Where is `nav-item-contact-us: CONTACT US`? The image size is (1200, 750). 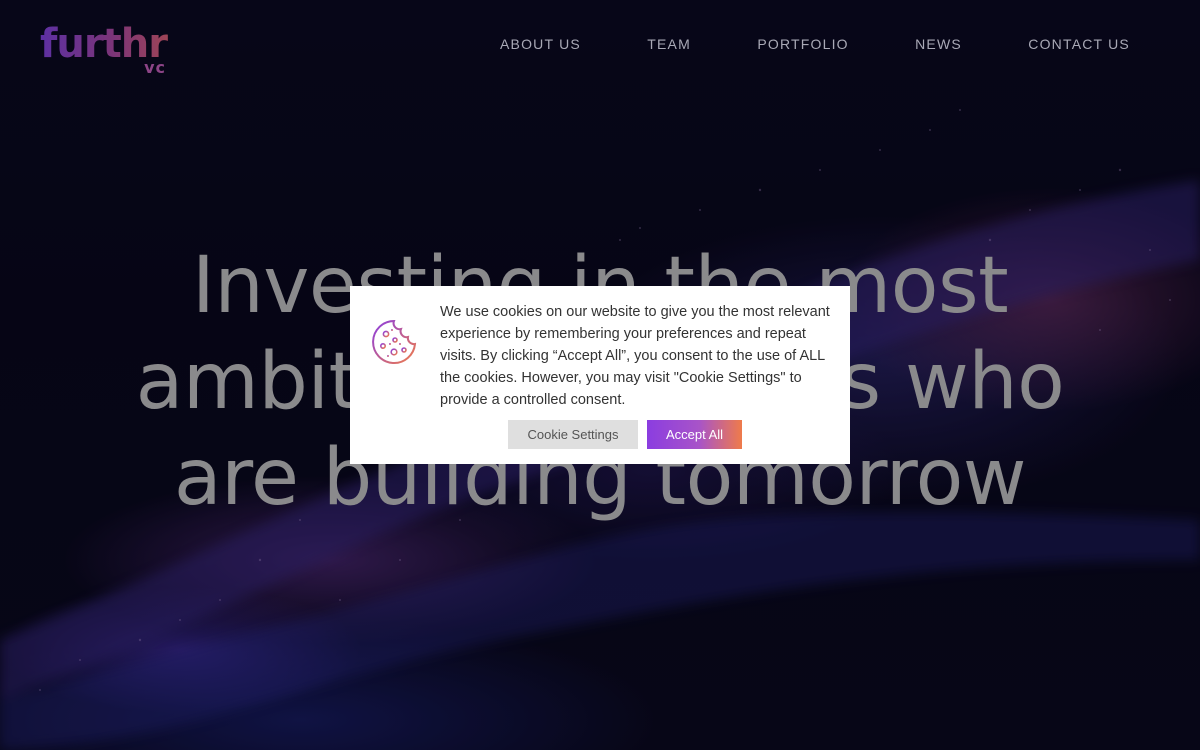 nav-item-contact-us: CONTACT US is located at coordinates (1079, 44).